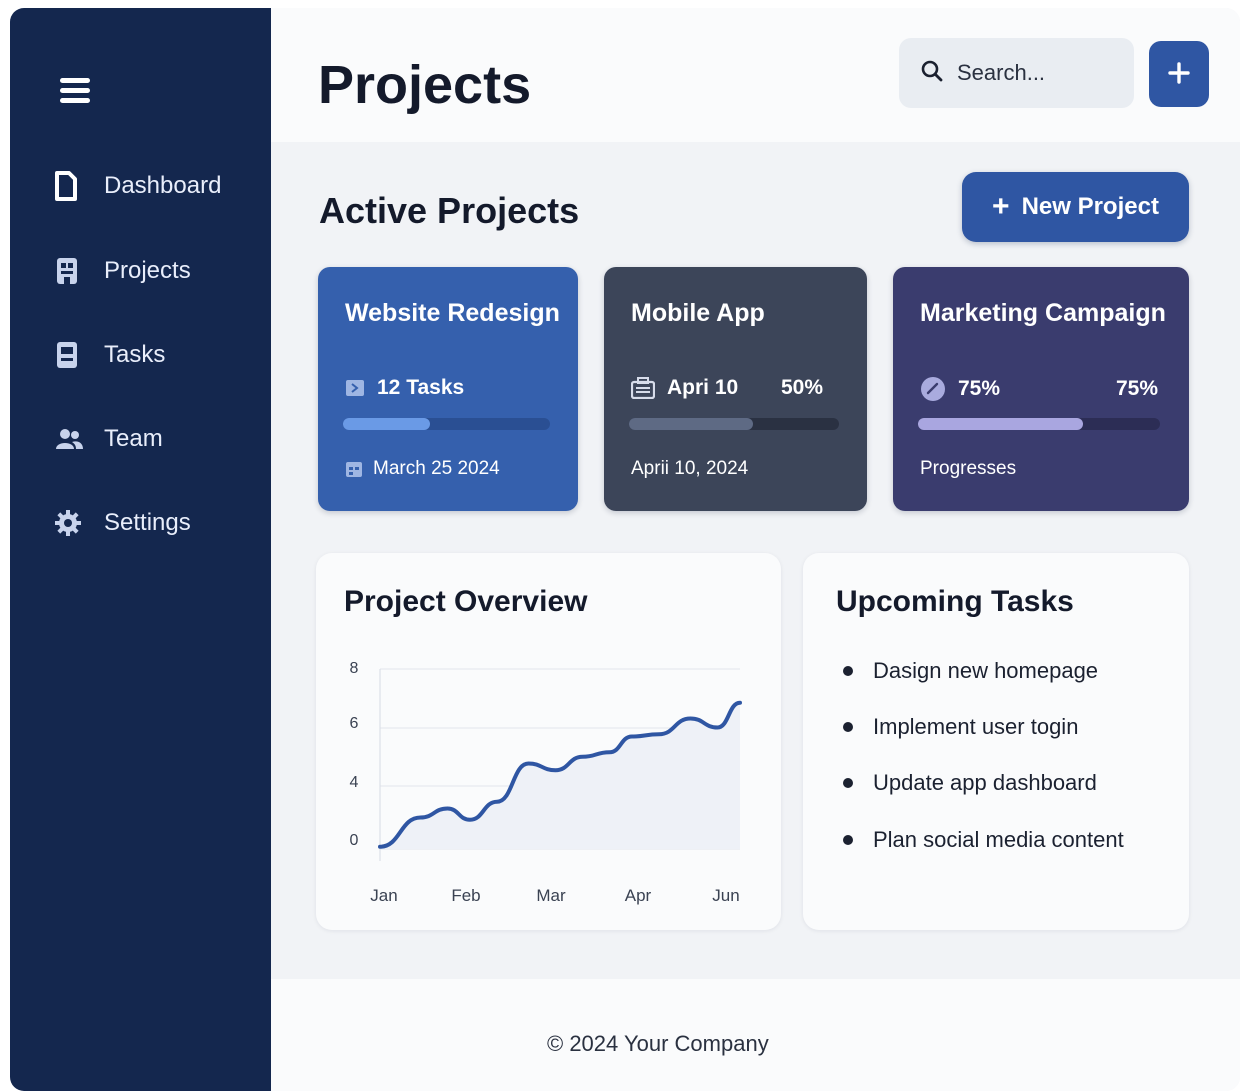 The height and width of the screenshot is (1091, 1246). I want to click on y-tick-label: 6, so click(354, 723).